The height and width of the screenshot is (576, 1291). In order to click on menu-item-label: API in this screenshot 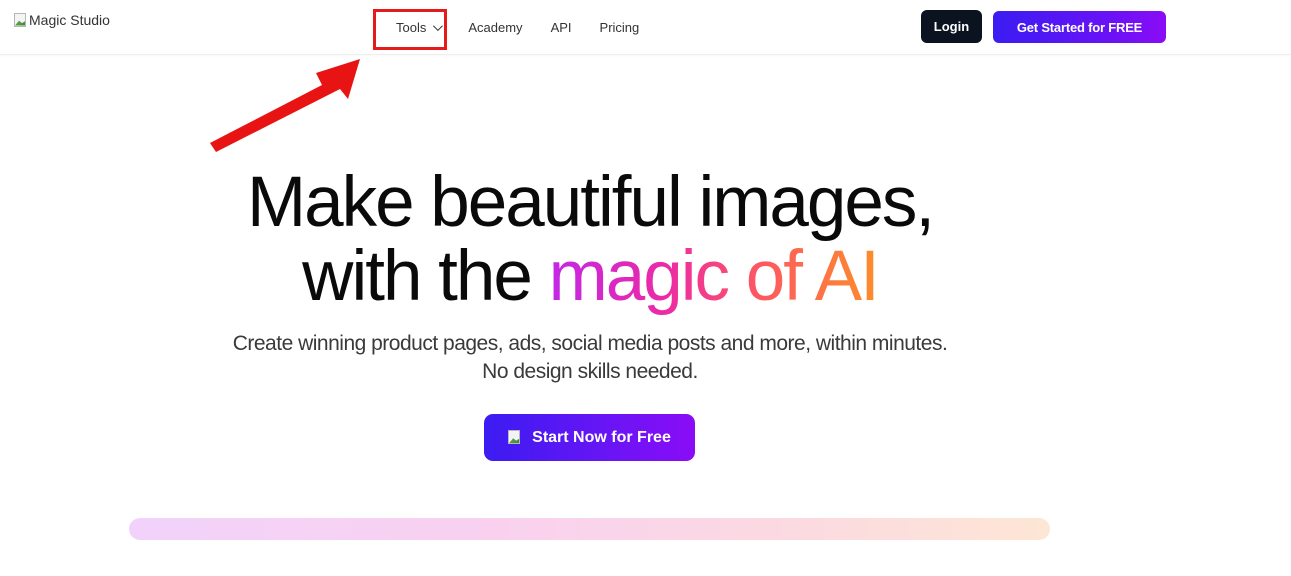, I will do `click(561, 27)`.